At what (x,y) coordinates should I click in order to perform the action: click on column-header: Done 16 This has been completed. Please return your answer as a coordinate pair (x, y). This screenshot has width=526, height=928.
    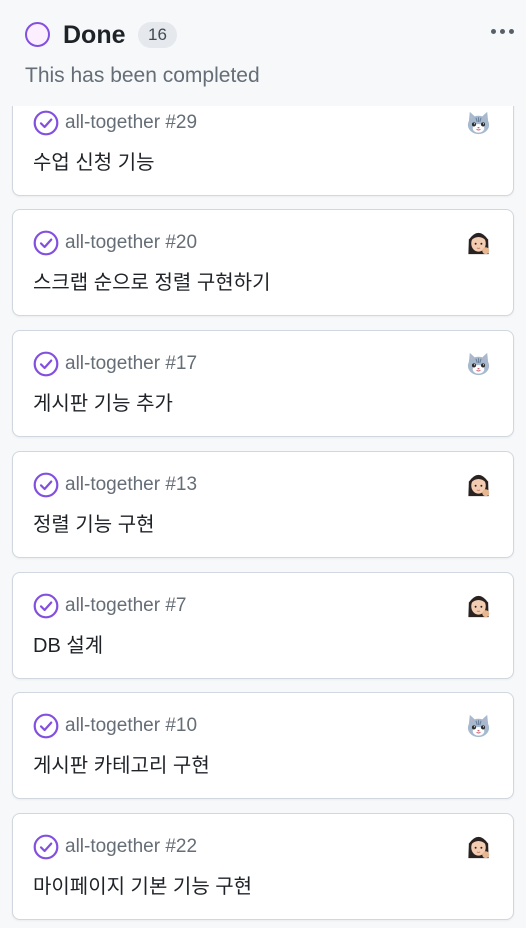
    Looking at the image, I should click on (263, 53).